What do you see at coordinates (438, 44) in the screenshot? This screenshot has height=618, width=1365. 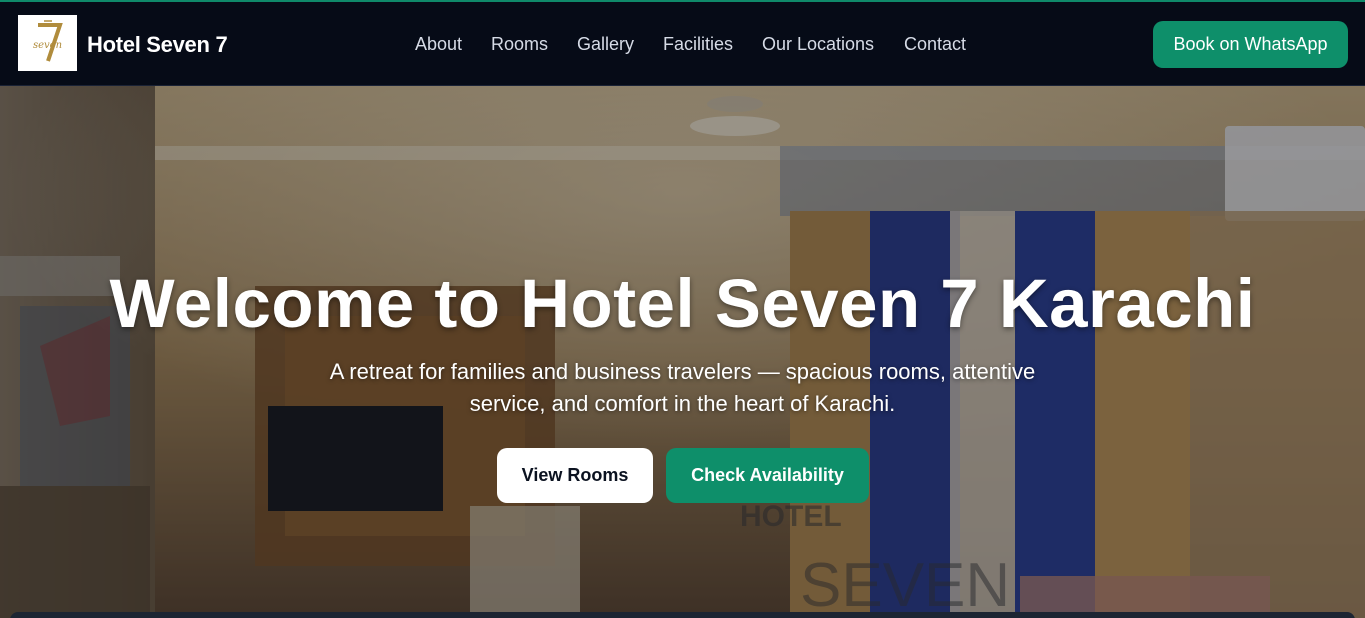 I see `nav-about: About` at bounding box center [438, 44].